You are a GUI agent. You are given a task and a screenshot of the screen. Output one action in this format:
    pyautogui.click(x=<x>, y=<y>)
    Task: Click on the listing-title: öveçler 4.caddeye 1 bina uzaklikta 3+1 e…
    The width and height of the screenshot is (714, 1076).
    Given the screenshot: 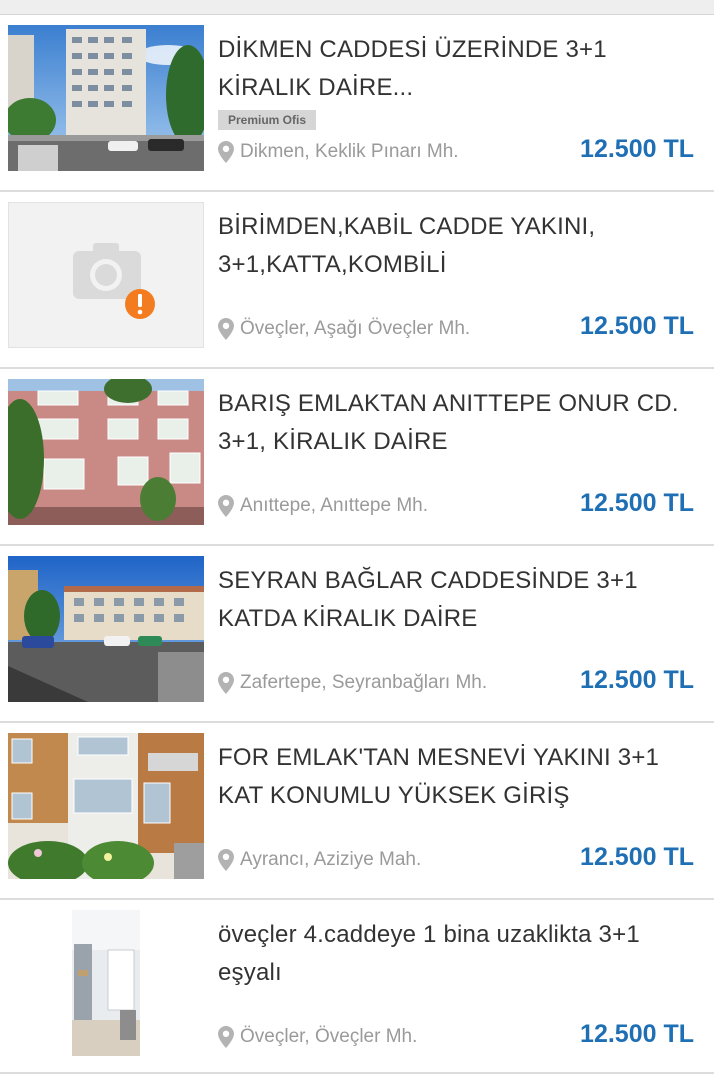 What is the action you would take?
    pyautogui.click(x=453, y=954)
    